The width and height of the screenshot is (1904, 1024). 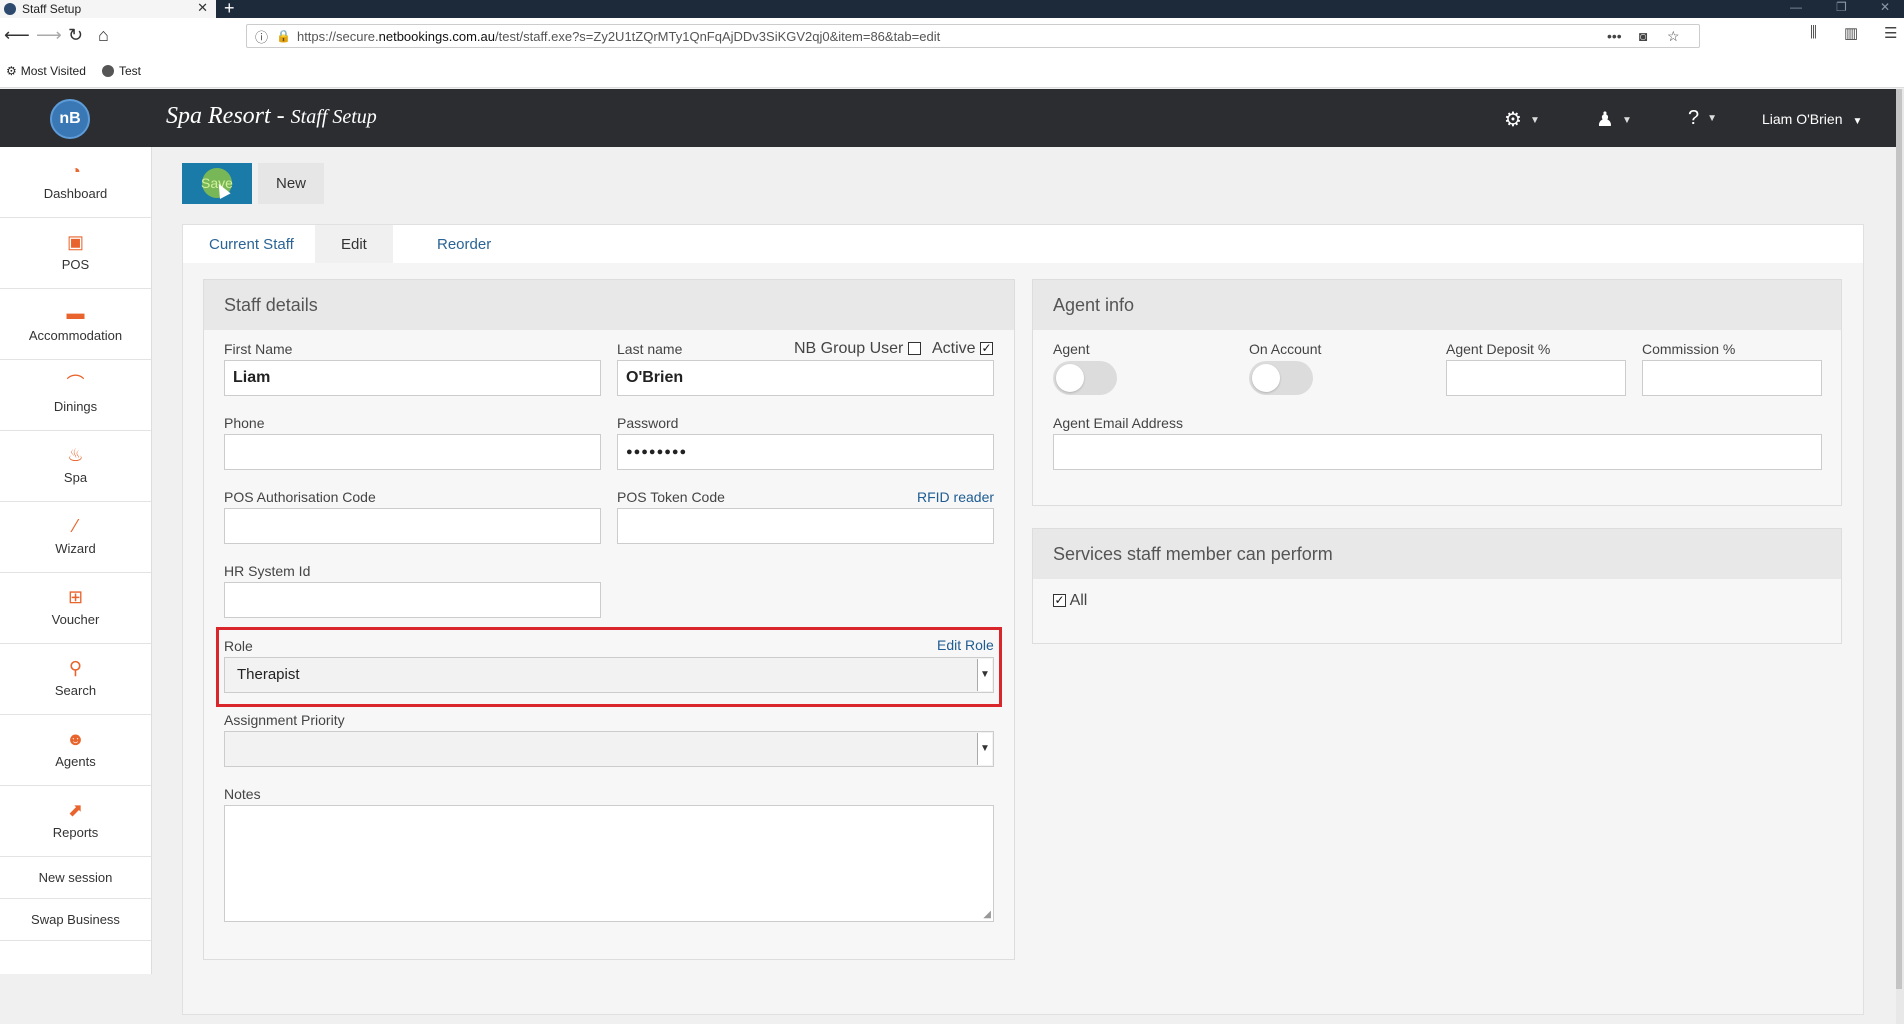 I want to click on user-name: Liam O'Brien, so click(x=1802, y=119).